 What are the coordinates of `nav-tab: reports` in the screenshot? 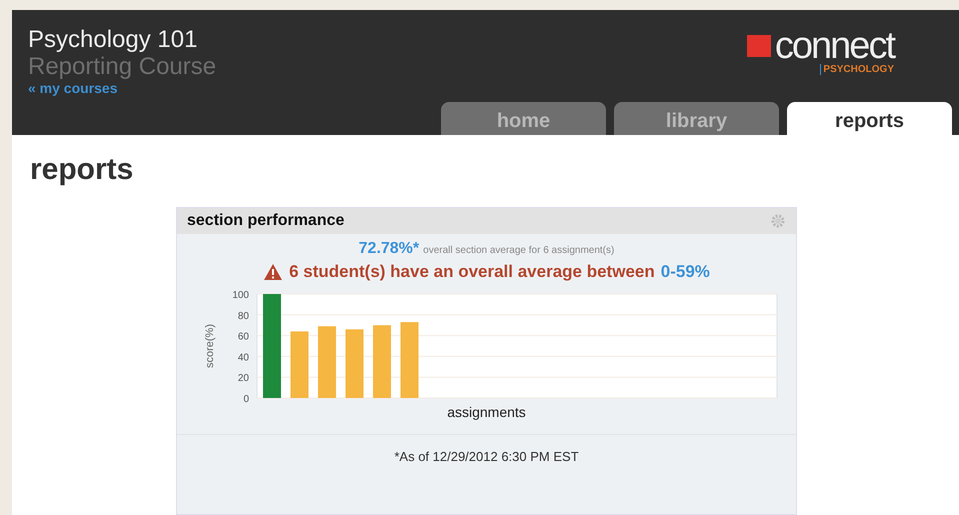 It's located at (869, 118).